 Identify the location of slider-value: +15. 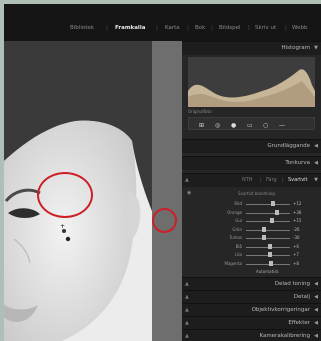
(302, 220).